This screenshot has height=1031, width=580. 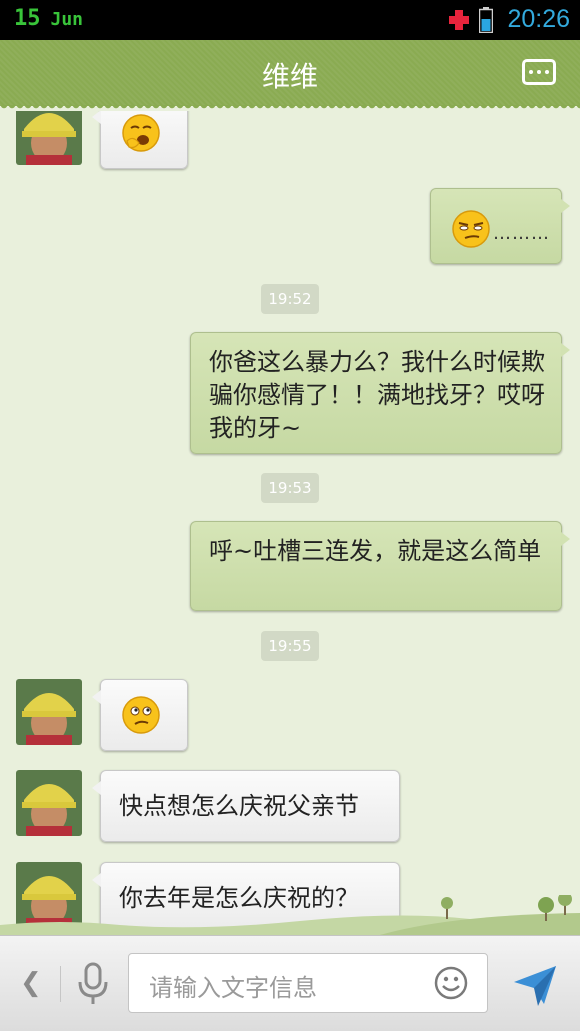 I want to click on status-bar: 15 Jun 20:26, so click(x=290, y=20).